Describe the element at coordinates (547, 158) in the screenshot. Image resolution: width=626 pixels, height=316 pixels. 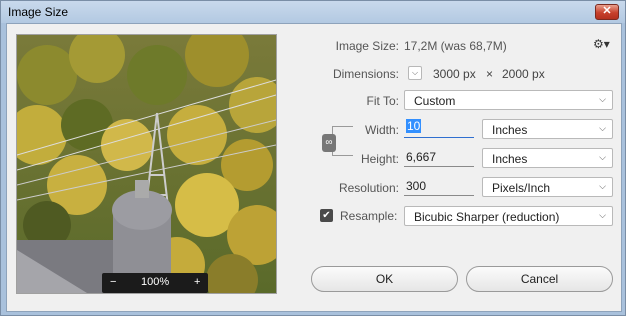
I see `height-unit-dropdown: Inches ⌵` at that location.